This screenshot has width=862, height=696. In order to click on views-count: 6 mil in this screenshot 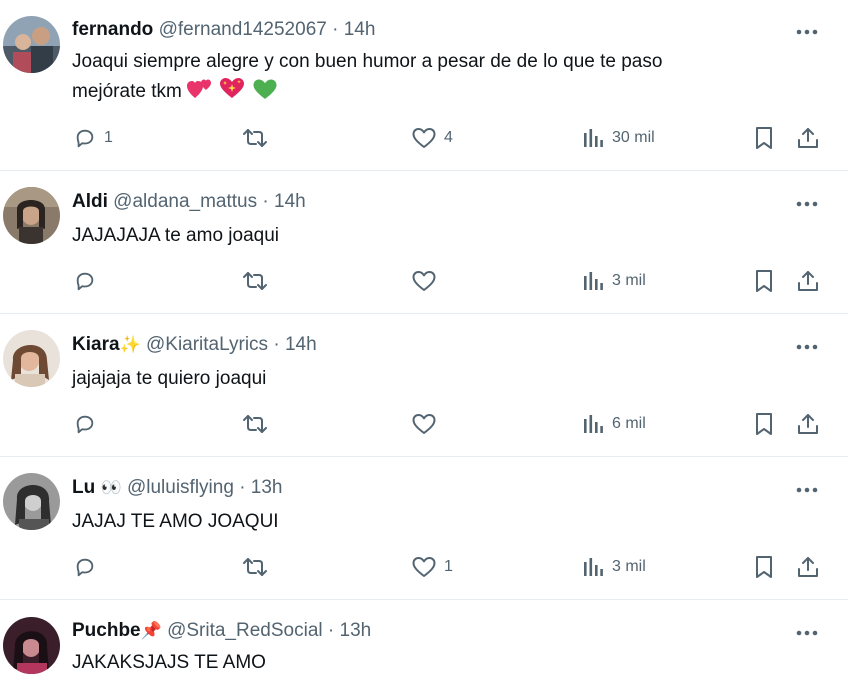, I will do `click(629, 423)`.